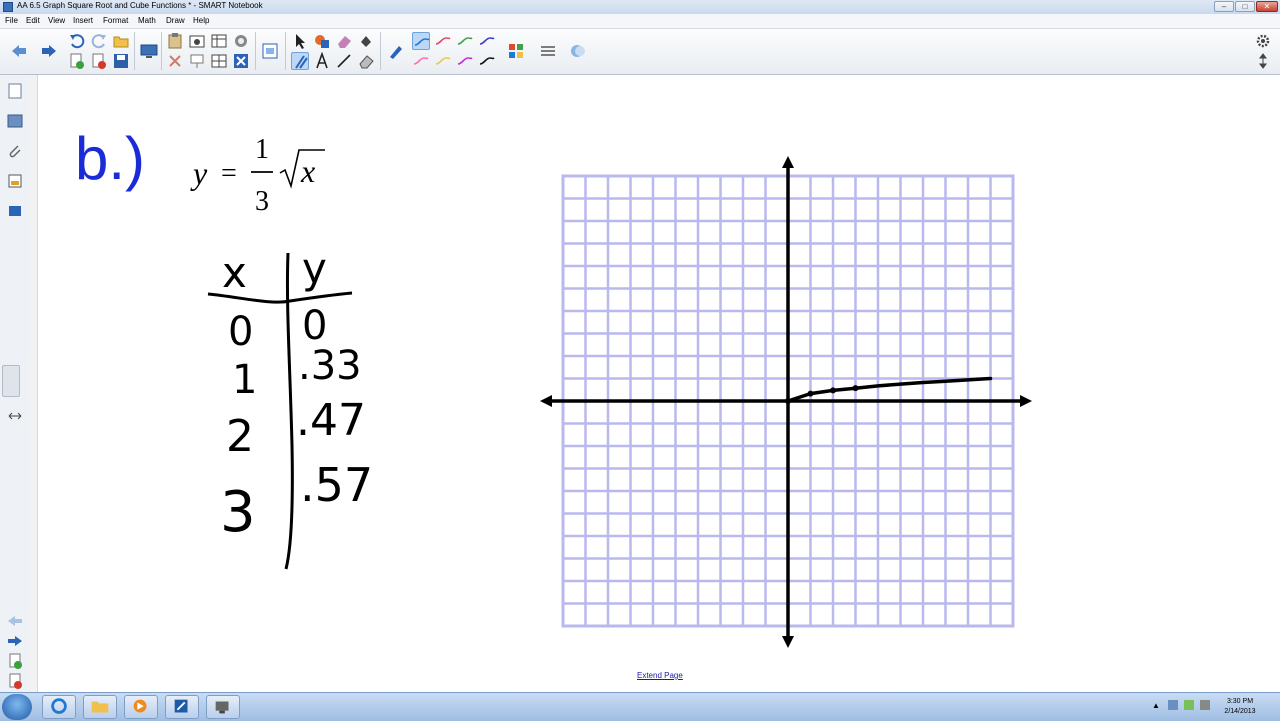  Describe the element at coordinates (77, 41) in the screenshot. I see `undo-icon` at that location.